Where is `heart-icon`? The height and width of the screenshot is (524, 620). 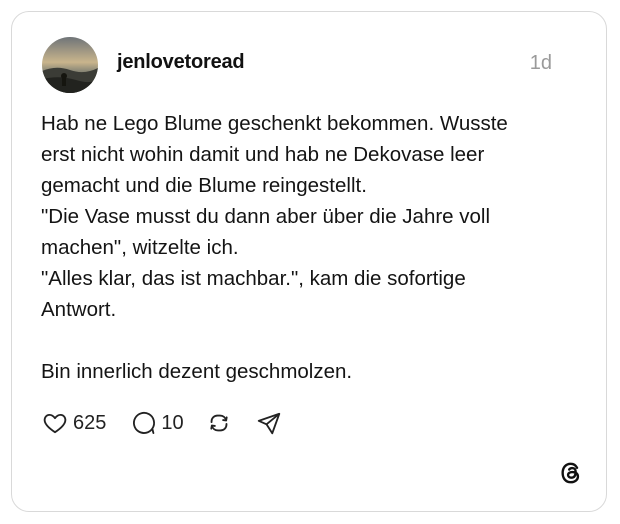 heart-icon is located at coordinates (55, 423).